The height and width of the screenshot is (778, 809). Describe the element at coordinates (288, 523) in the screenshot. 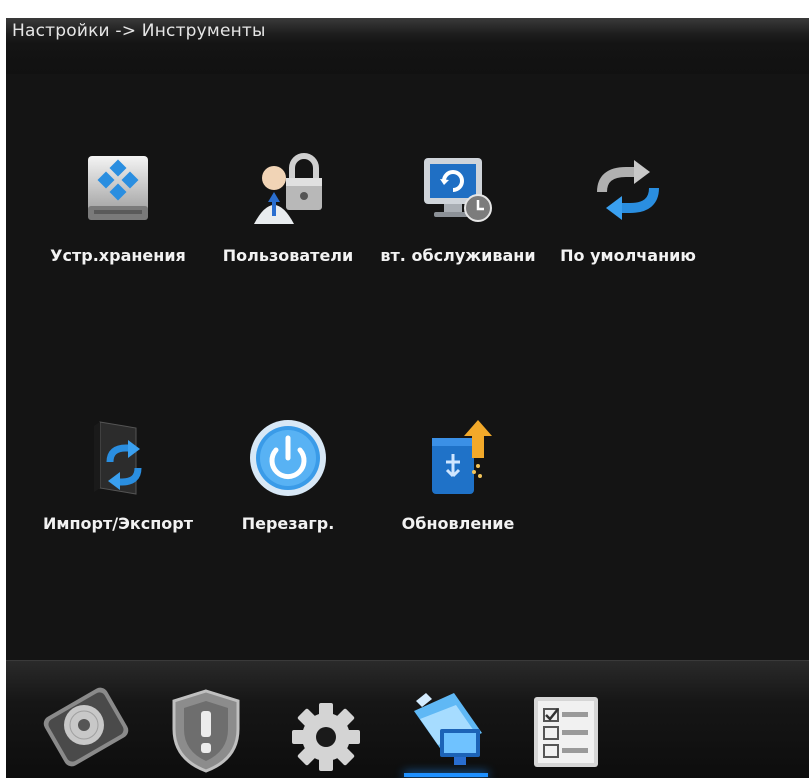

I see `tool-label: Перезагр.` at that location.